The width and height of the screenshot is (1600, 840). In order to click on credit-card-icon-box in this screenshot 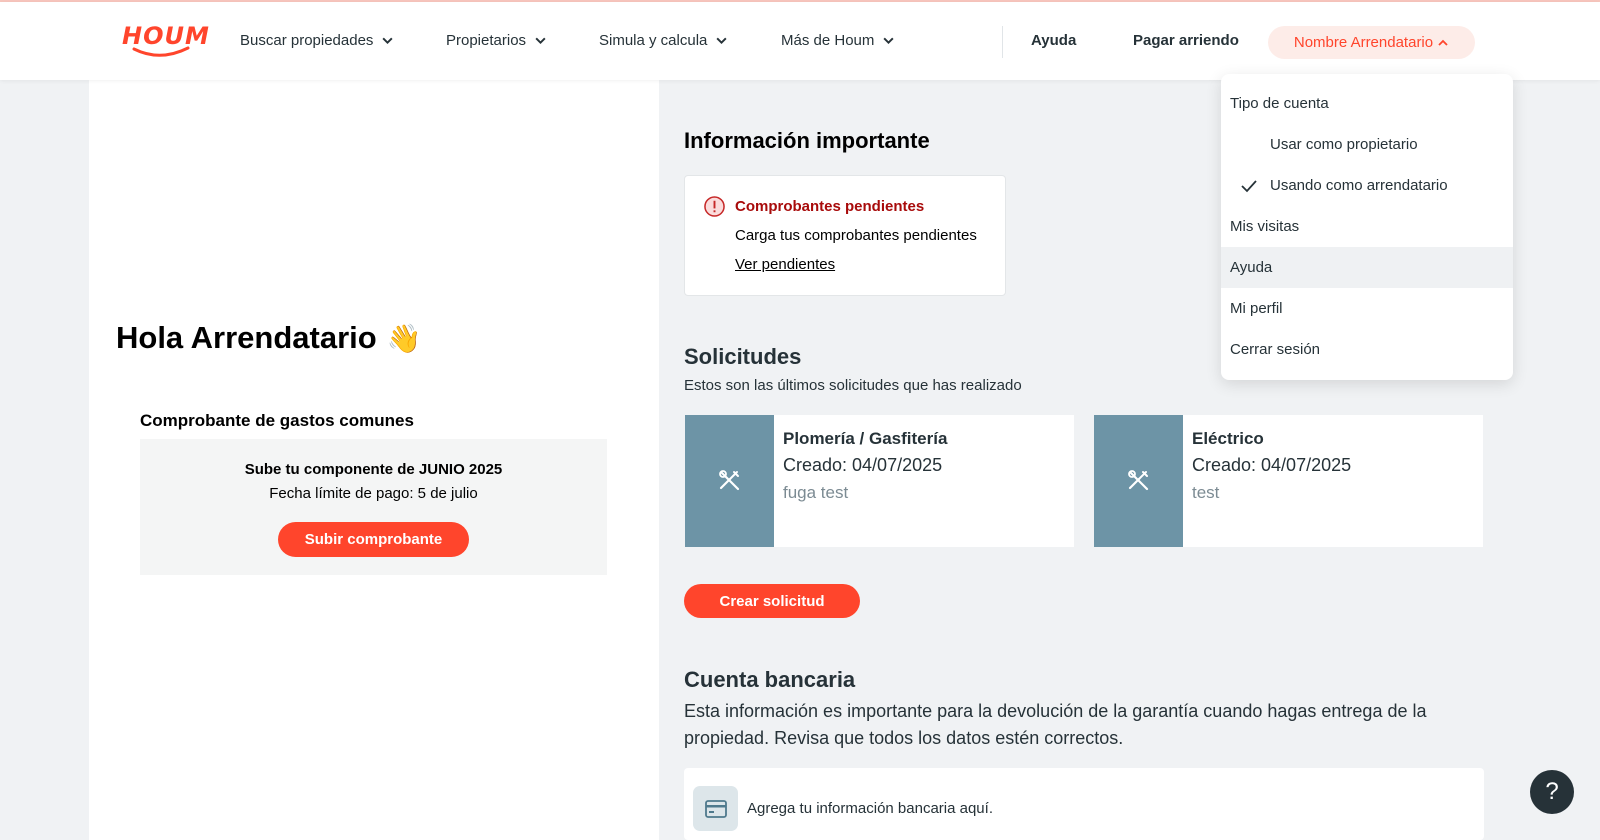, I will do `click(715, 808)`.